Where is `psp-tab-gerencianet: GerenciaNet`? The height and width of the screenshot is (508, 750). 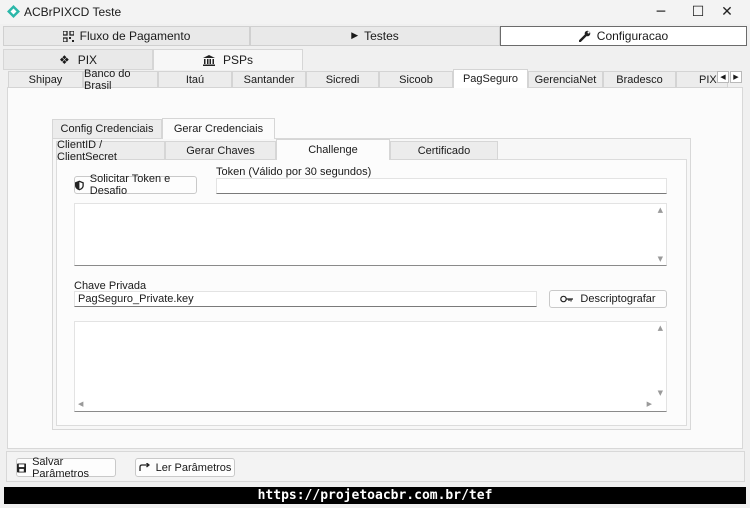 psp-tab-gerencianet: GerenciaNet is located at coordinates (565, 79).